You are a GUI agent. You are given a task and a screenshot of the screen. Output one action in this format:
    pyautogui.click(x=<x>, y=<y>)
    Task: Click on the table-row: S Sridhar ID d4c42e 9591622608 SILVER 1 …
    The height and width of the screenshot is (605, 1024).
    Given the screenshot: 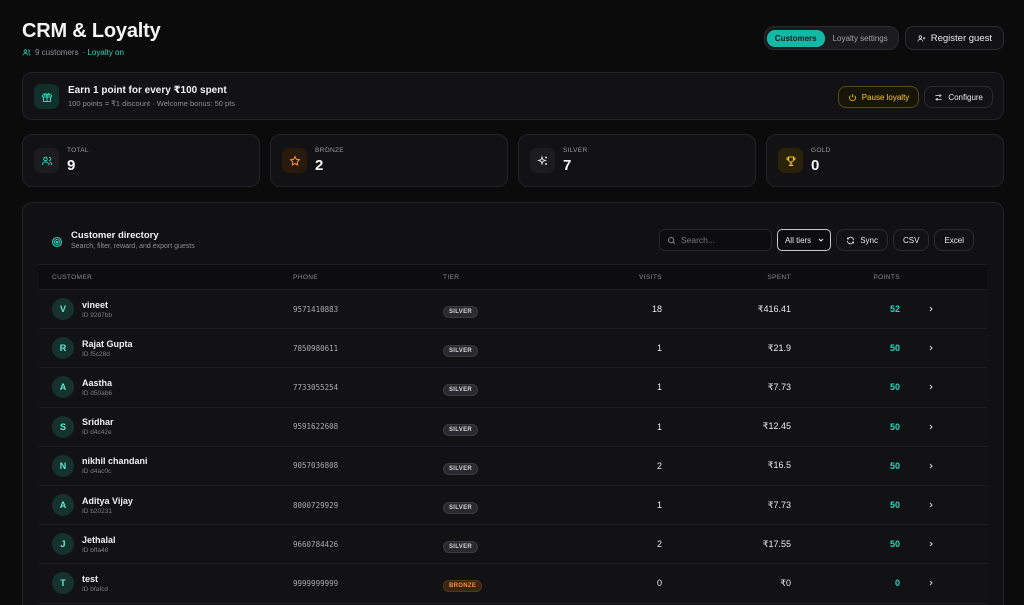 What is the action you would take?
    pyautogui.click(x=513, y=427)
    